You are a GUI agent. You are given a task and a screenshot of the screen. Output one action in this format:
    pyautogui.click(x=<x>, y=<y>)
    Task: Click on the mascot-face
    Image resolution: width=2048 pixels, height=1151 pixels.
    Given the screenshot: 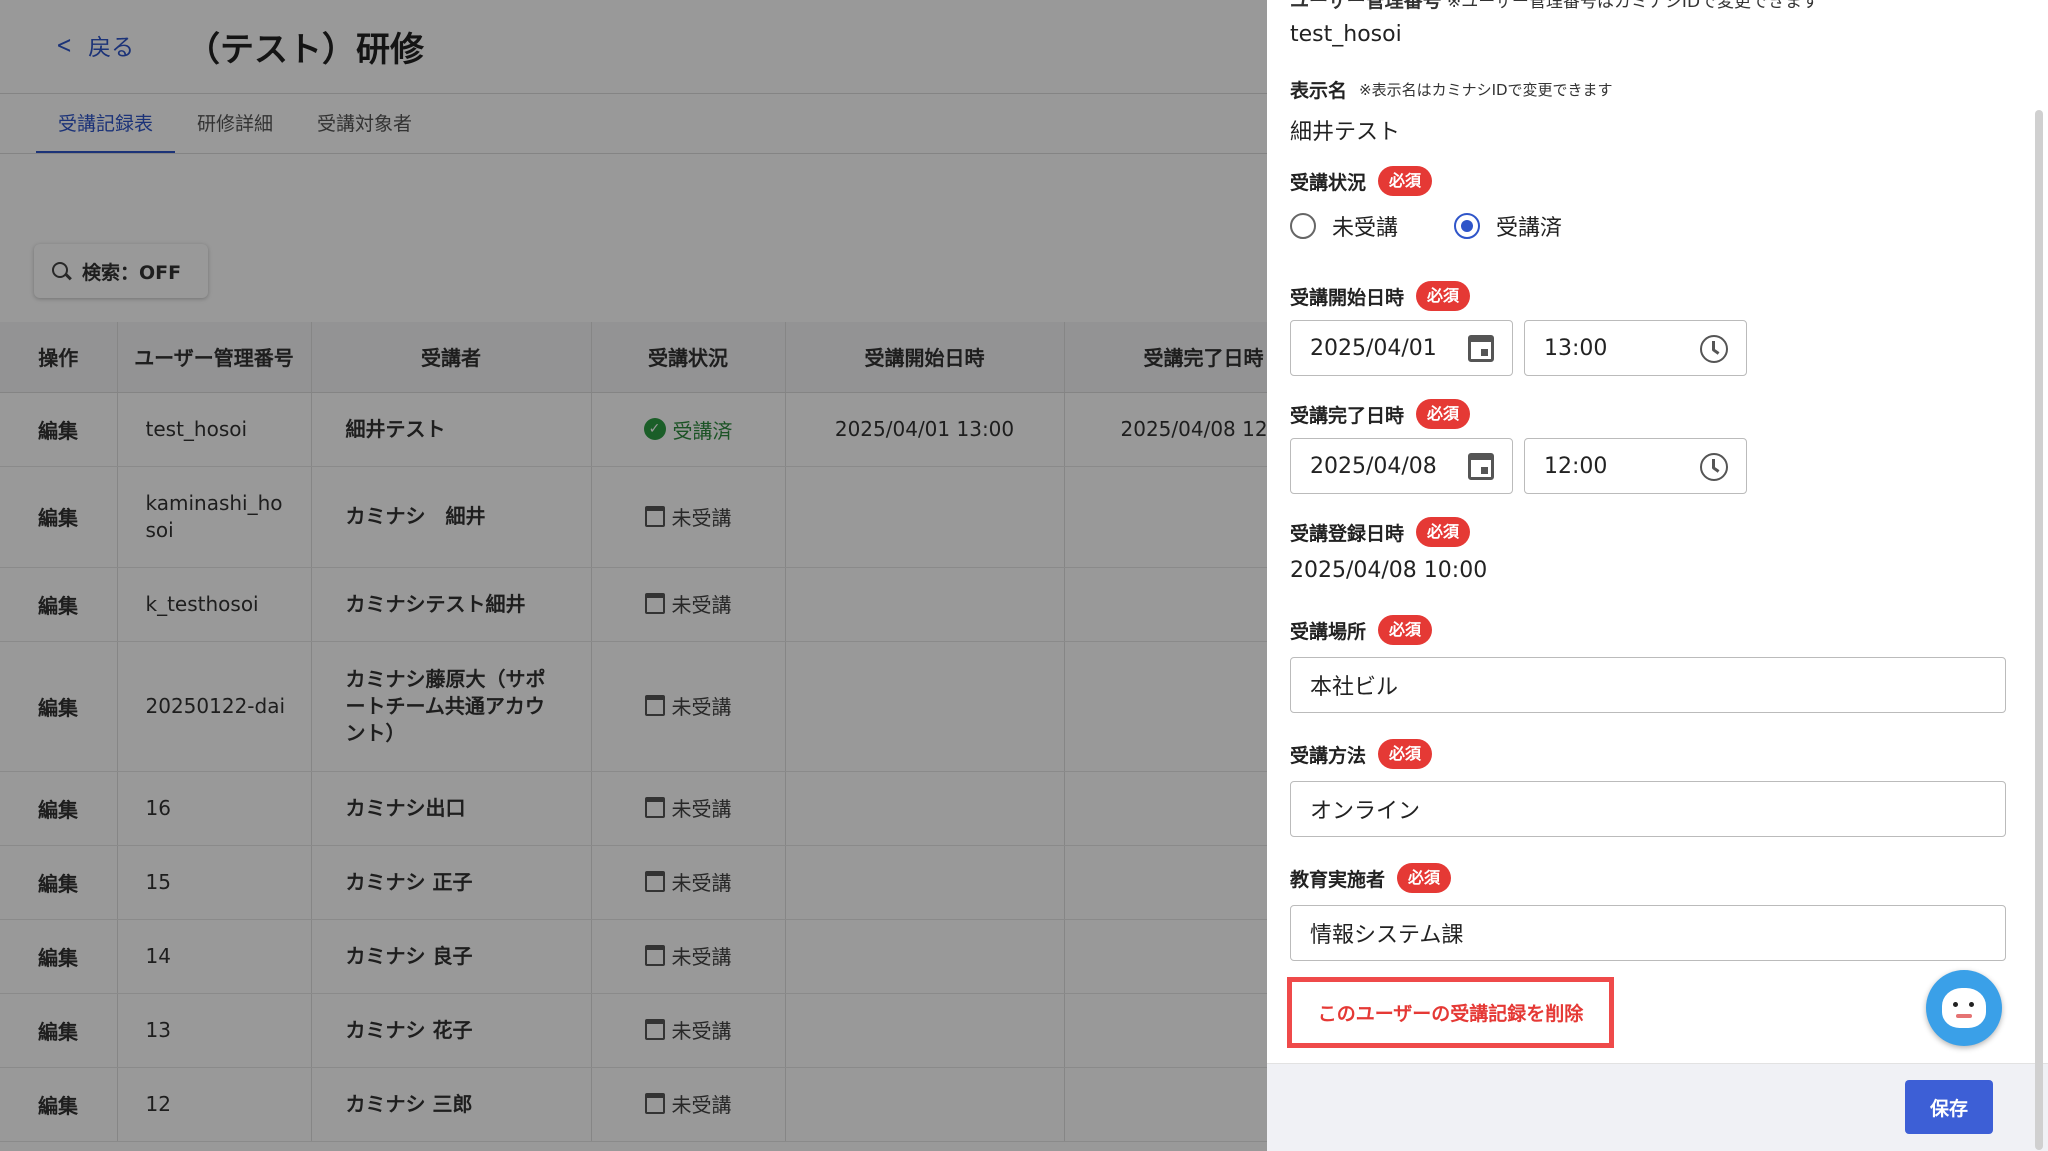 What is the action you would take?
    pyautogui.click(x=1964, y=1008)
    